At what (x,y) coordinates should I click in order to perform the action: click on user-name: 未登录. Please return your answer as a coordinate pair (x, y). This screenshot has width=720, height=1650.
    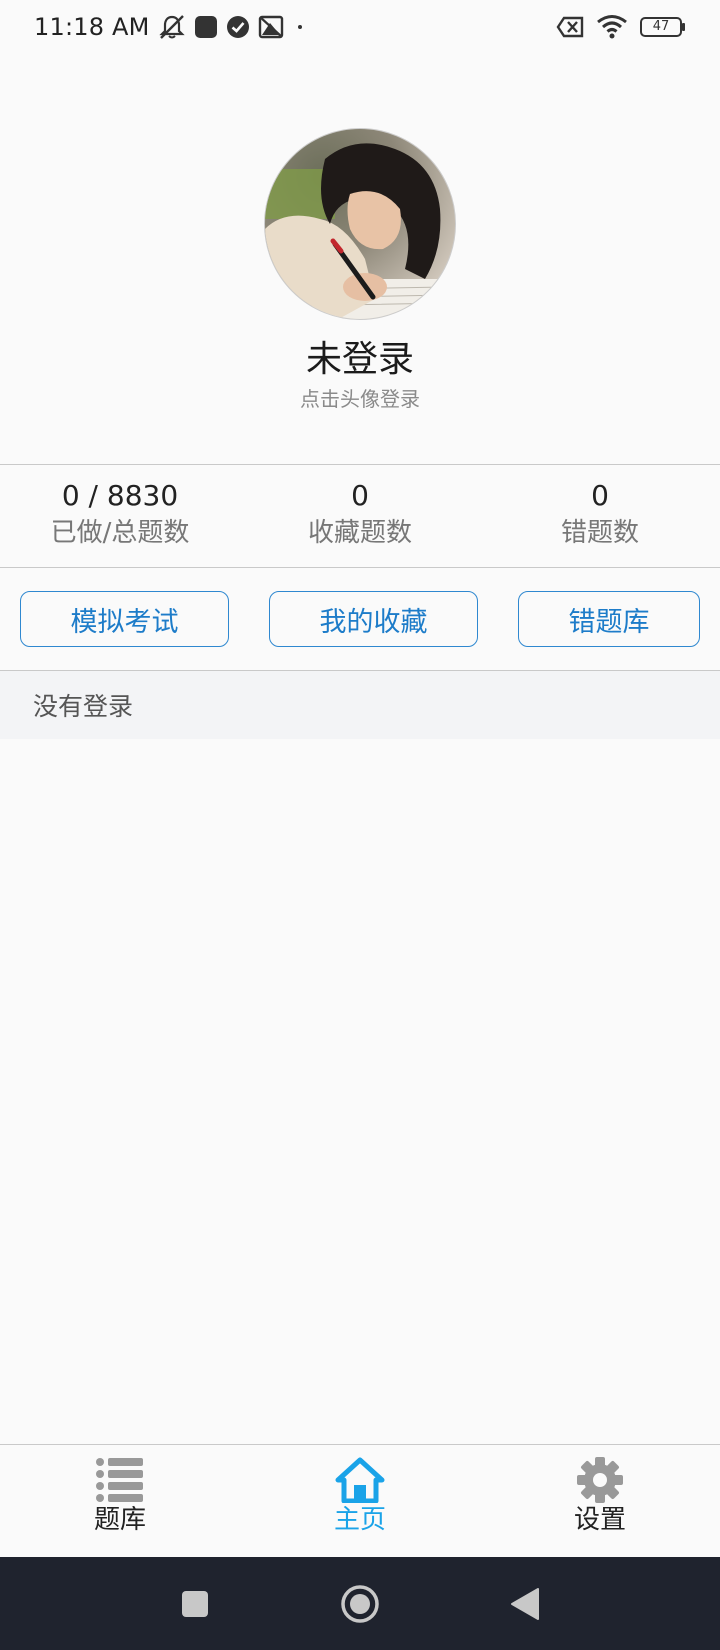
    Looking at the image, I should click on (359, 359).